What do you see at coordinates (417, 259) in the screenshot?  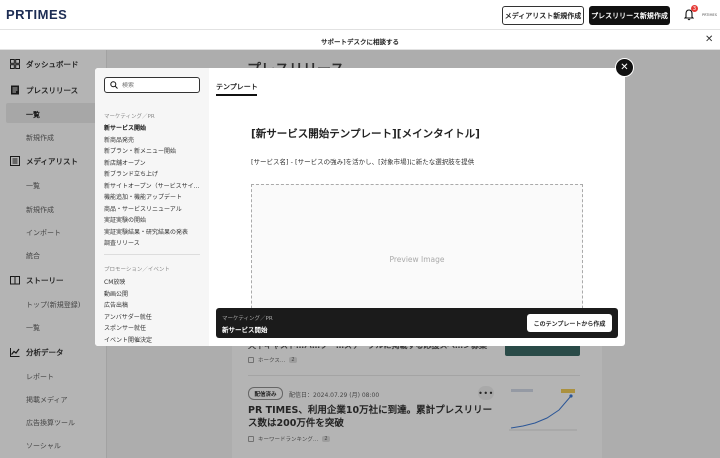 I see `preview-label: Preview Image` at bounding box center [417, 259].